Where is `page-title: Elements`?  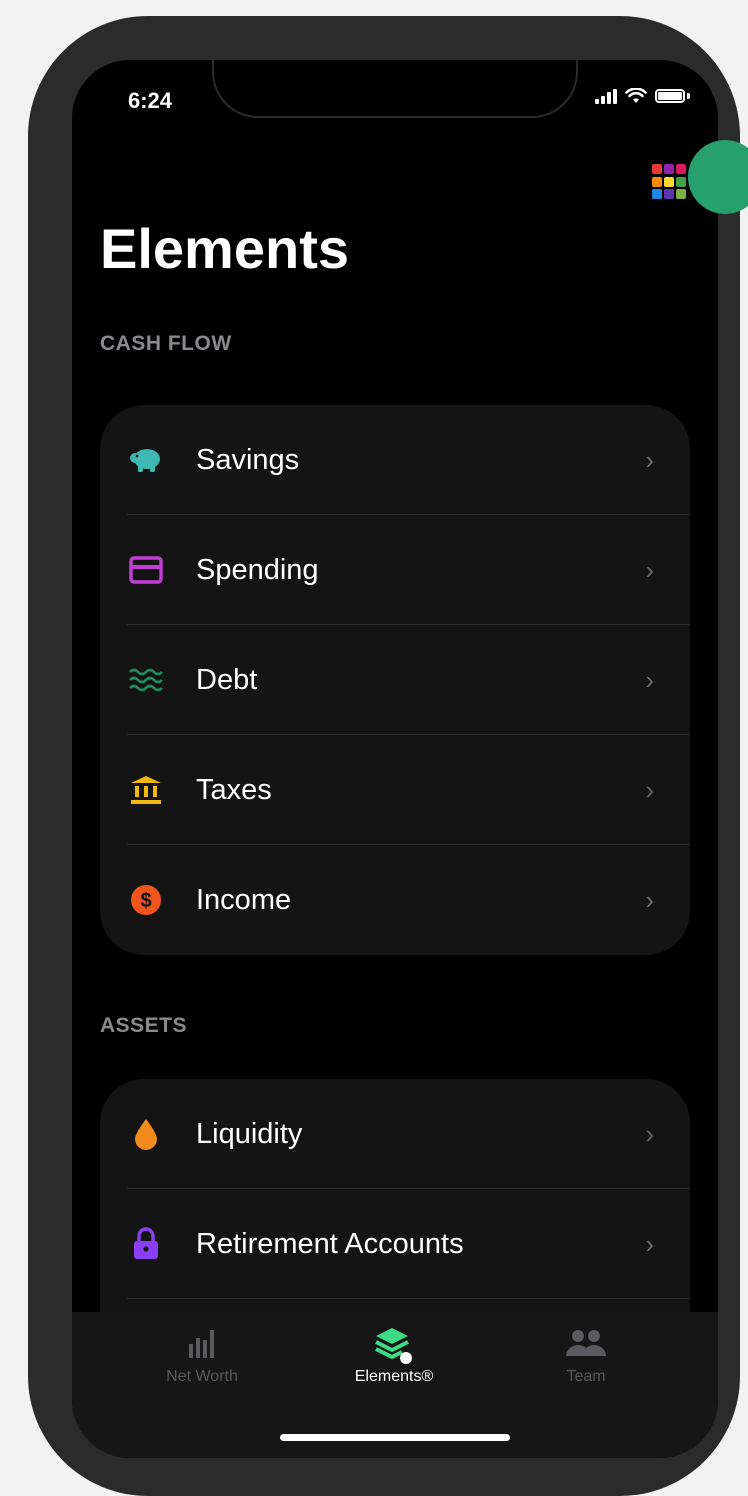 page-title: Elements is located at coordinates (224, 248).